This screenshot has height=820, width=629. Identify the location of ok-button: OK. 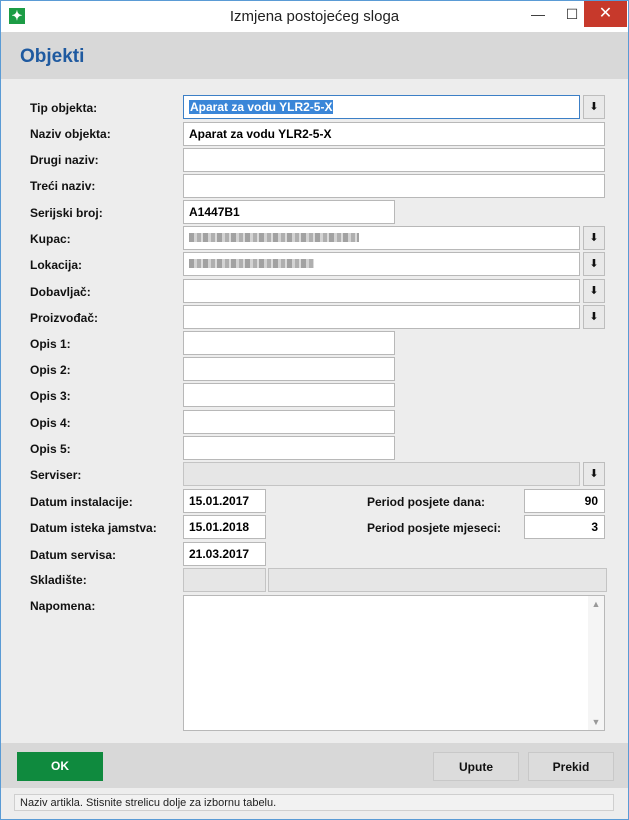
(60, 766).